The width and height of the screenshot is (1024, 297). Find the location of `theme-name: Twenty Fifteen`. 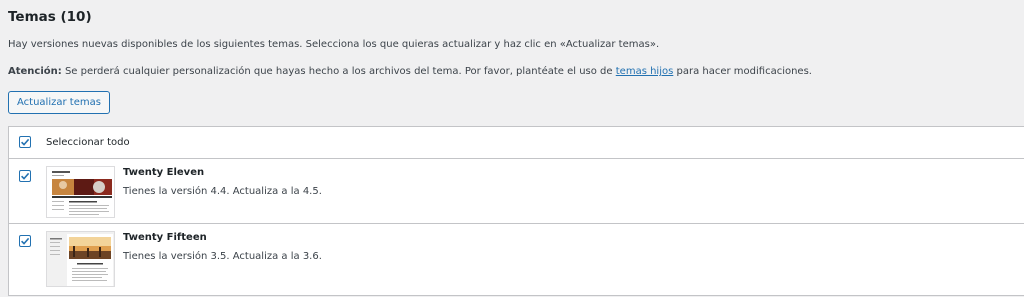

theme-name: Twenty Fifteen is located at coordinates (165, 237).